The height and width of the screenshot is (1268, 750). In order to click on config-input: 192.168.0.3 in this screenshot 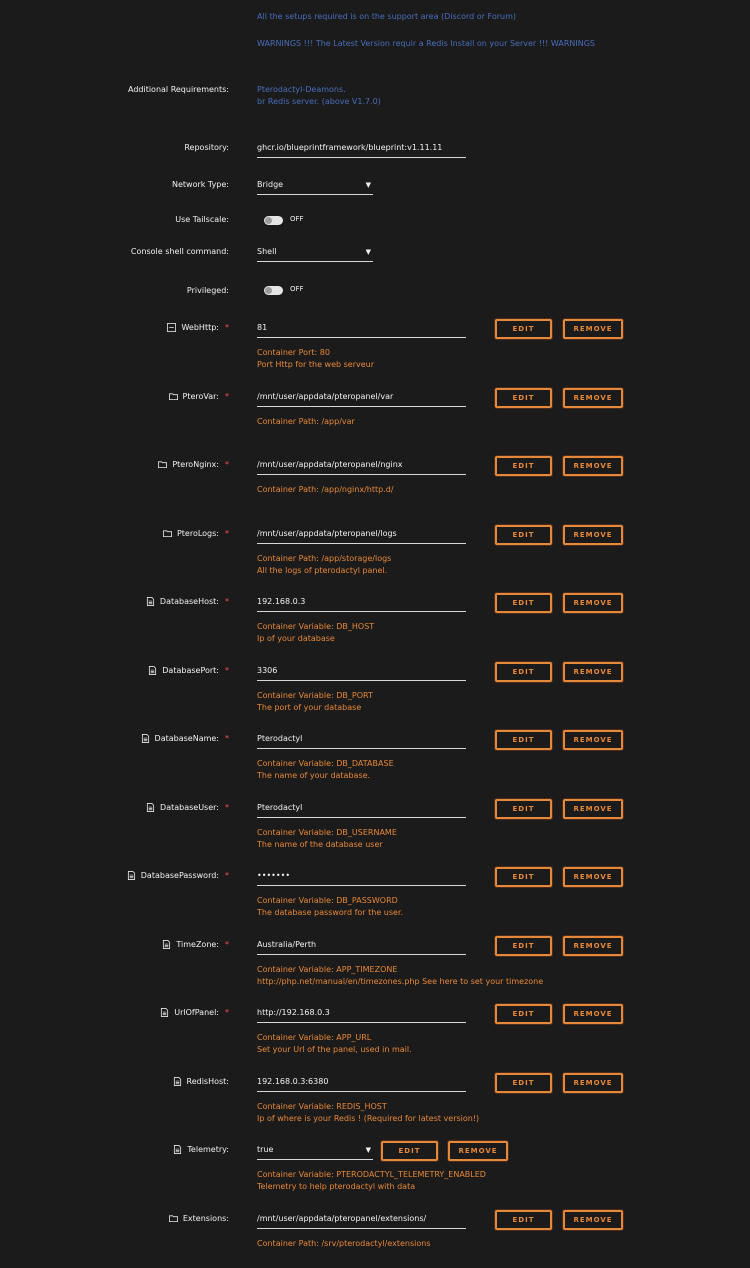, I will do `click(361, 604)`.